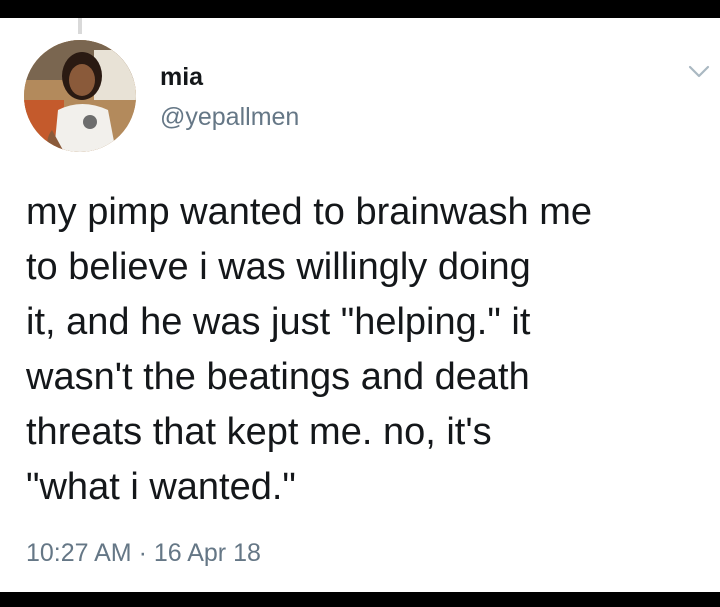 Image resolution: width=720 pixels, height=607 pixels. I want to click on profile-photo-icon, so click(80, 96).